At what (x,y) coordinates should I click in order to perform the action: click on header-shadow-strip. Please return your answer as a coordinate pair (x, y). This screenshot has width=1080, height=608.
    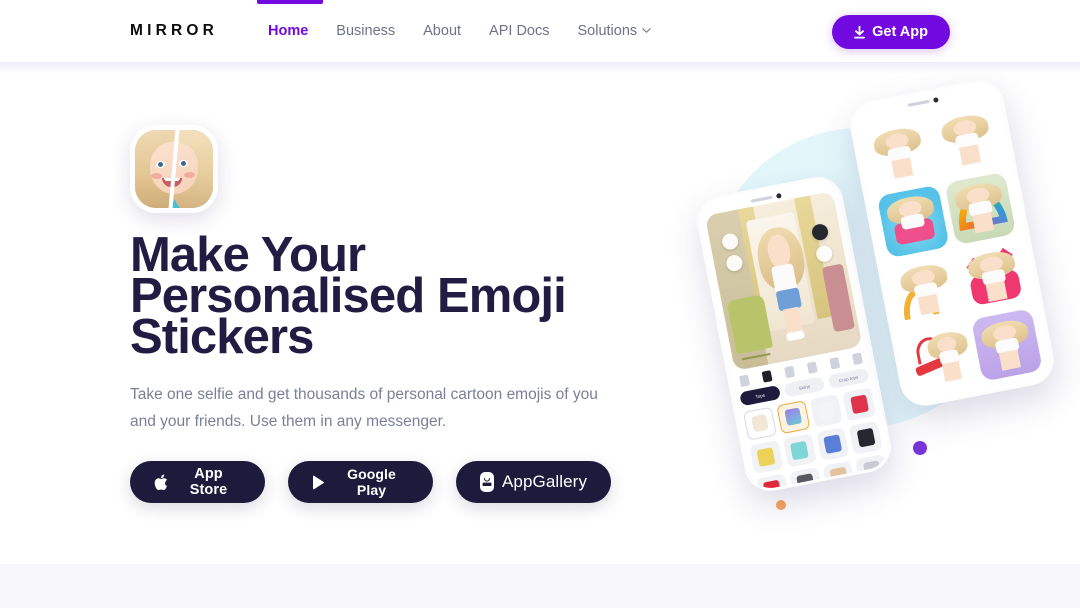
    Looking at the image, I should click on (540, 68).